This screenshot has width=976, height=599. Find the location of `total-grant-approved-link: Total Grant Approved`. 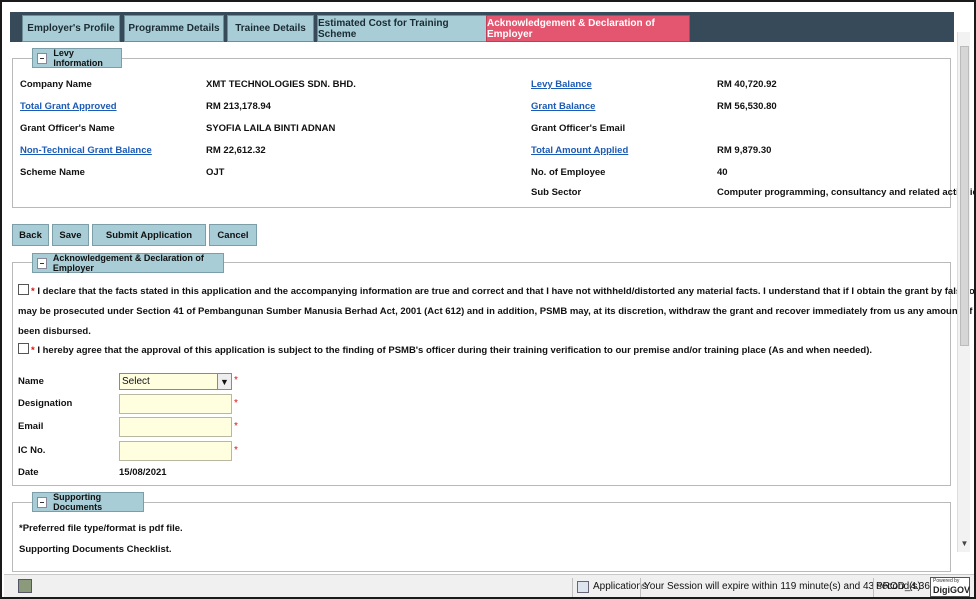

total-grant-approved-link: Total Grant Approved is located at coordinates (68, 106).